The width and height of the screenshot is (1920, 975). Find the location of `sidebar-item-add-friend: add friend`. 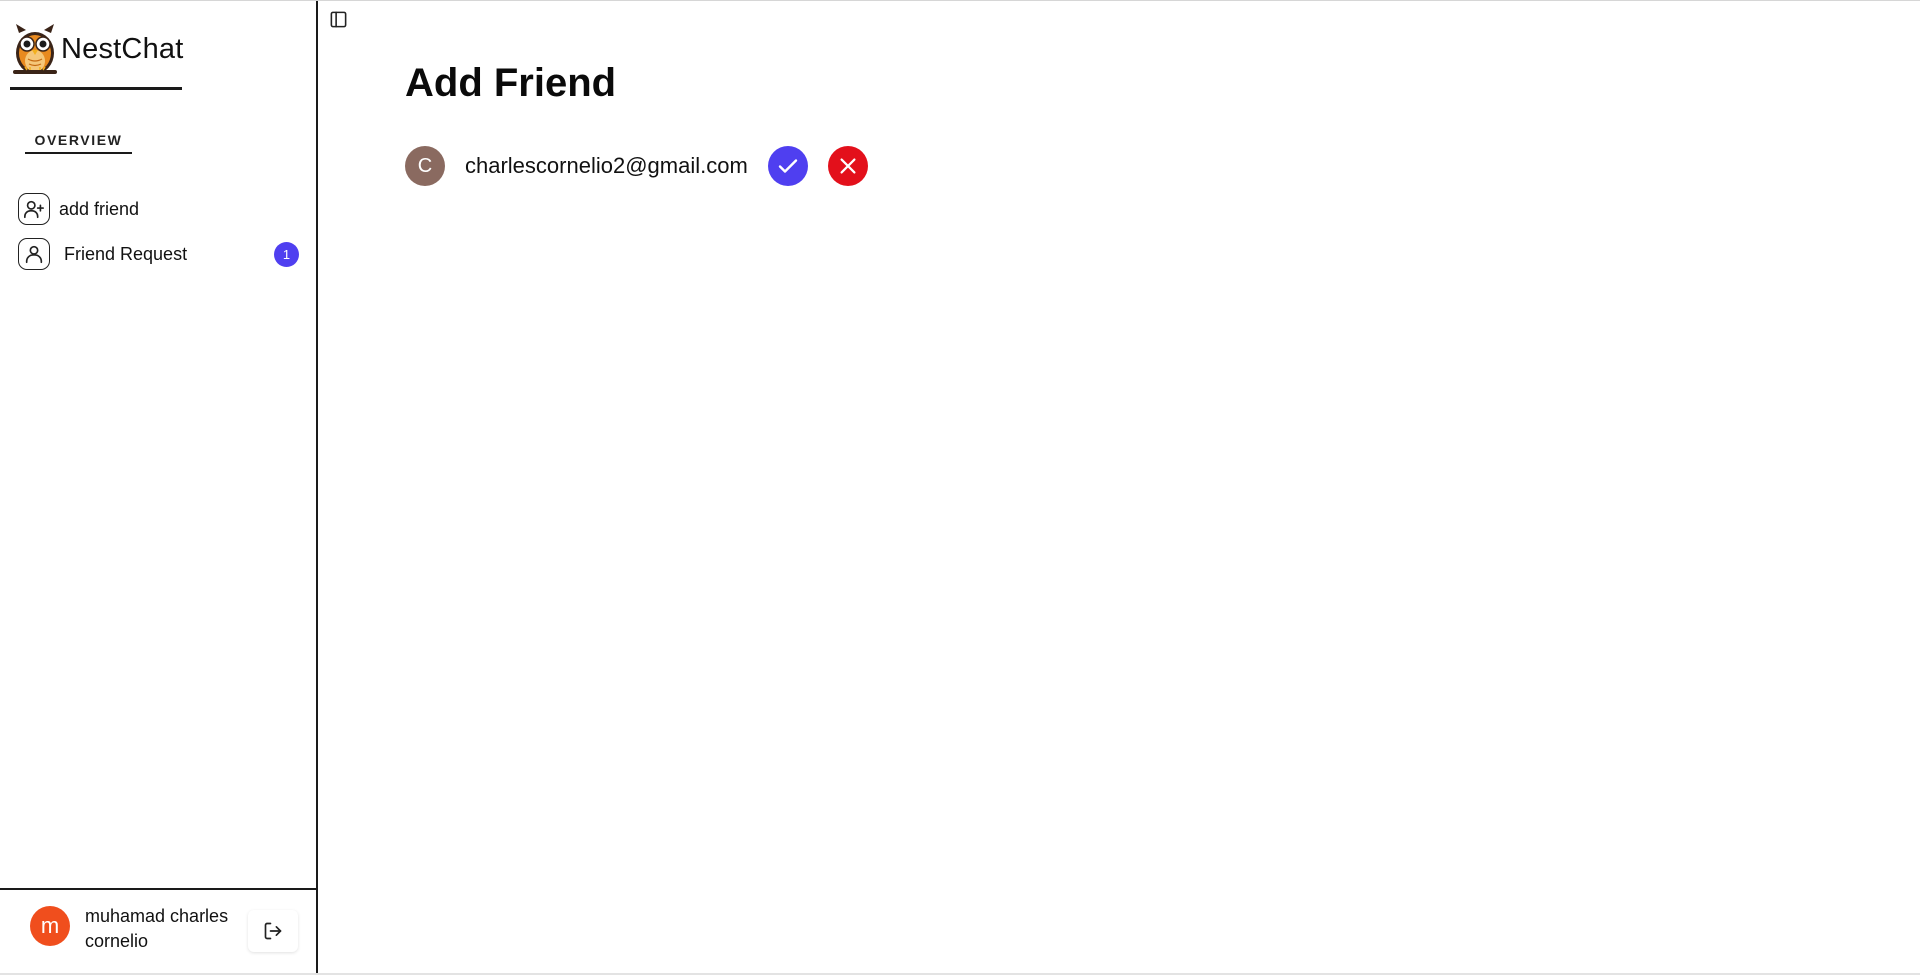

sidebar-item-add-friend: add friend is located at coordinates (78, 209).